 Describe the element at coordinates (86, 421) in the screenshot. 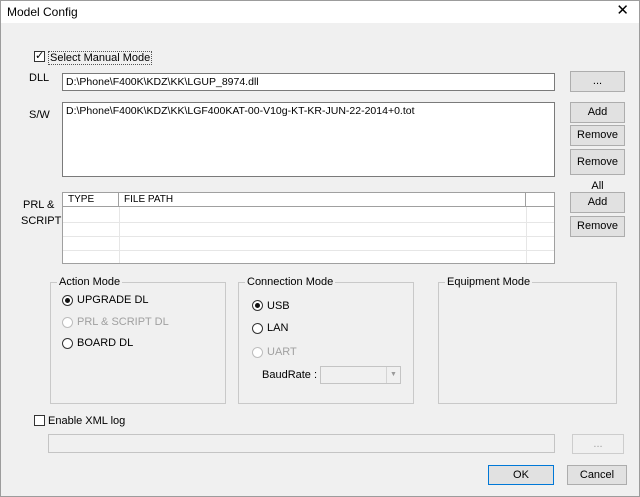

I see `xml-log-label: Enable XML log` at that location.